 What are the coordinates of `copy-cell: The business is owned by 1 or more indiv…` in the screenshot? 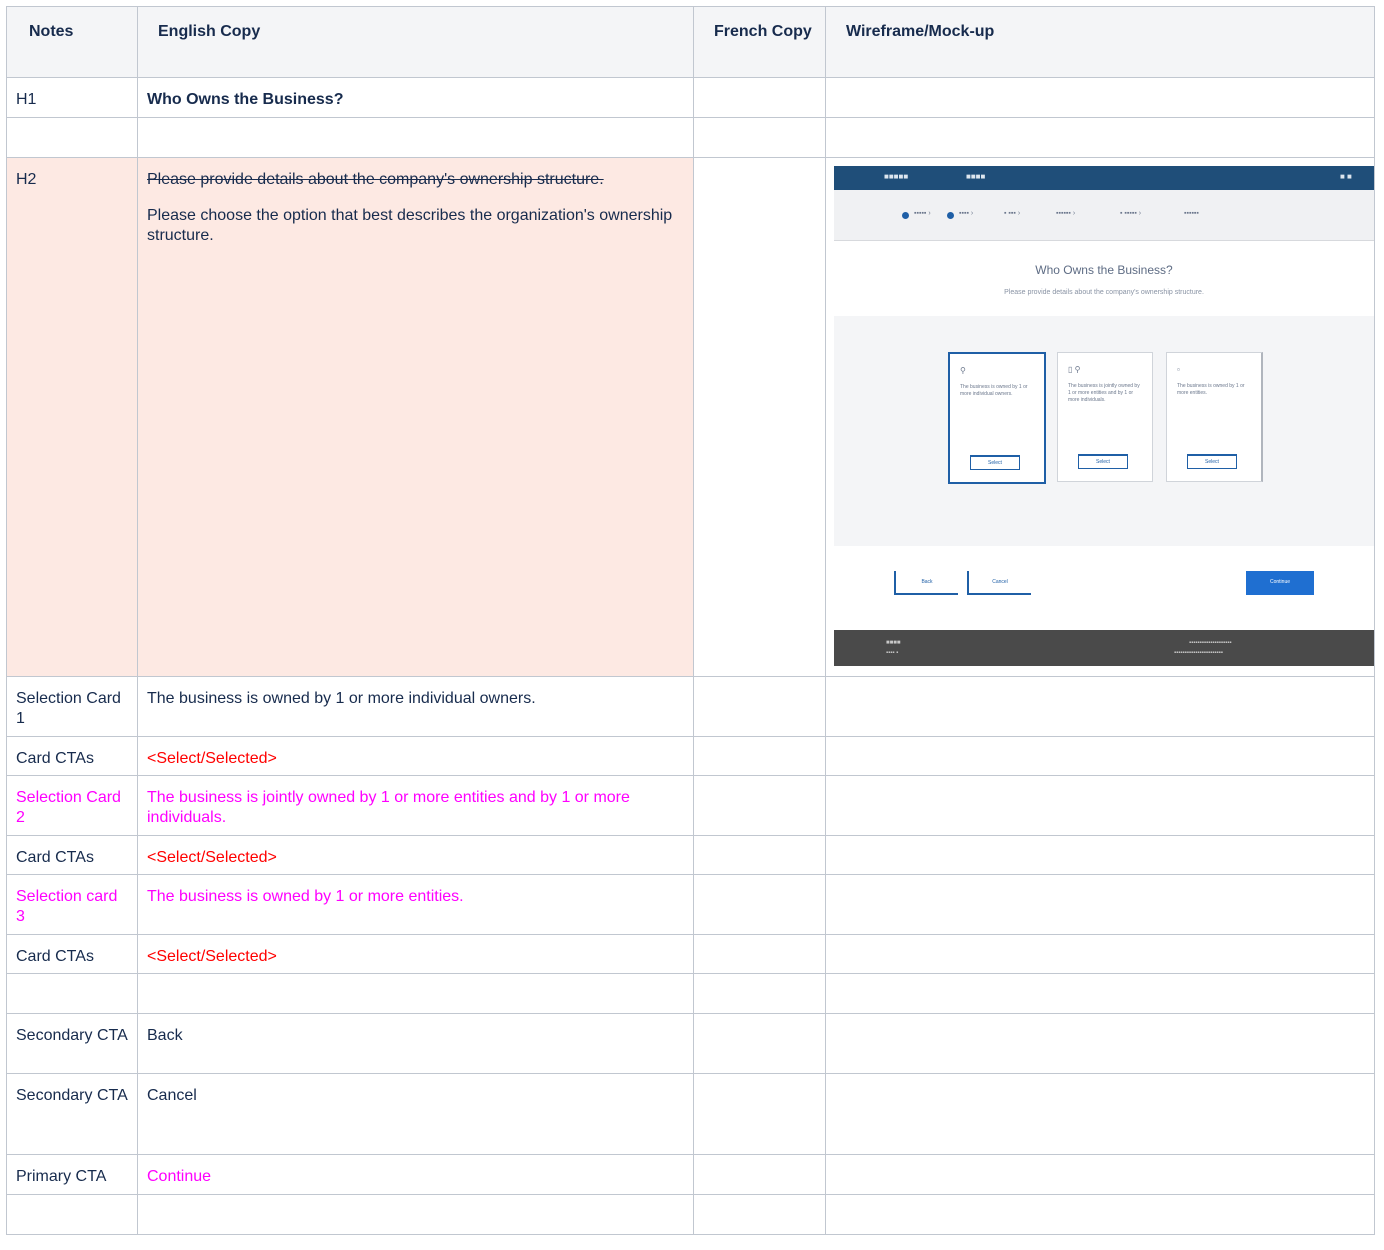 It's located at (415, 706).